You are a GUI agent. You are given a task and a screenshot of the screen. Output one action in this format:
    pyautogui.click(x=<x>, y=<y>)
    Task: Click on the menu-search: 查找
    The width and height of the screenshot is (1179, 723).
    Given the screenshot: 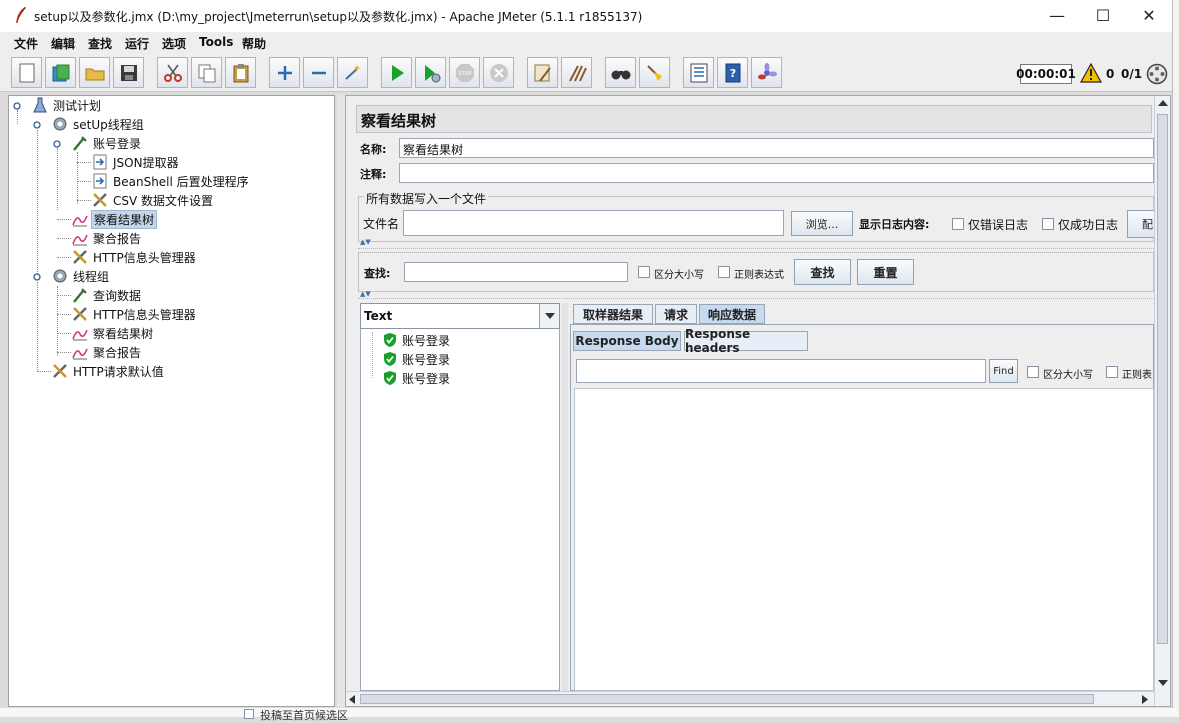 What is the action you would take?
    pyautogui.click(x=100, y=43)
    